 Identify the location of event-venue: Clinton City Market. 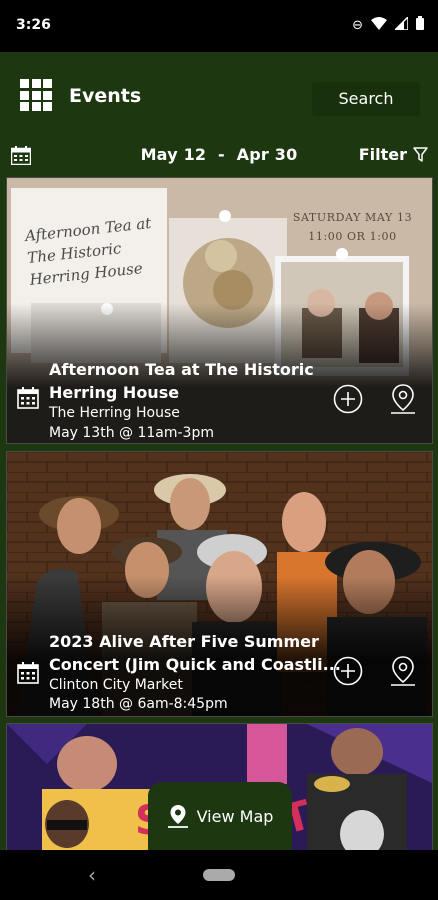
(116, 685).